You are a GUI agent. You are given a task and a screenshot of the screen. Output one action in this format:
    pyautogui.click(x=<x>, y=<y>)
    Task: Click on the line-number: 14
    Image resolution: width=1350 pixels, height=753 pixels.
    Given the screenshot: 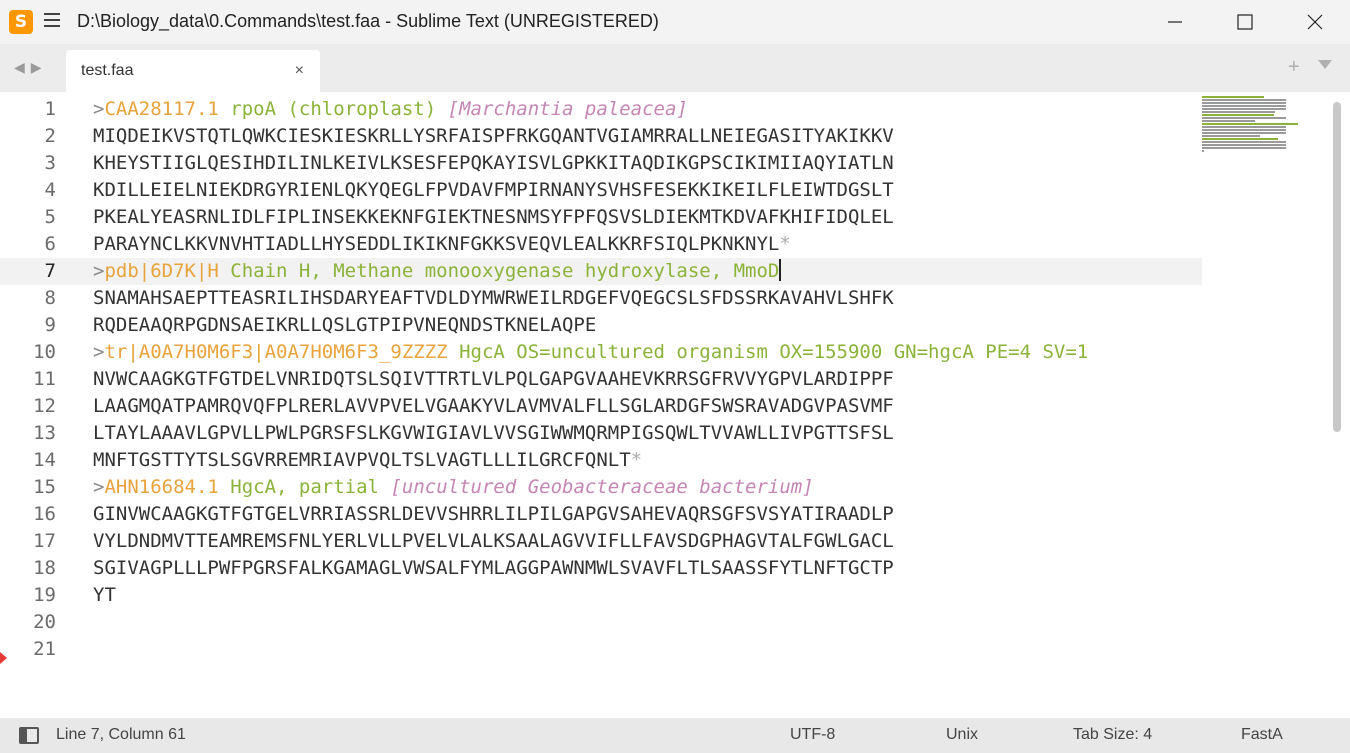 What is the action you would take?
    pyautogui.click(x=44, y=460)
    